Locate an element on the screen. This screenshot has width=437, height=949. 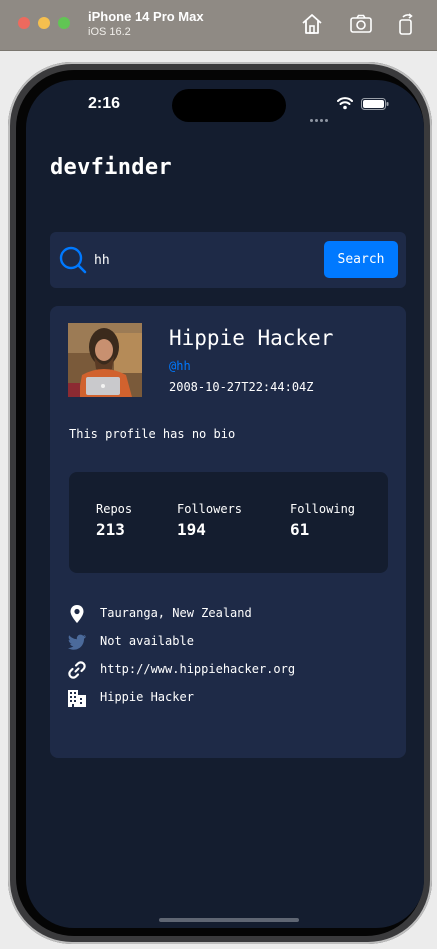
stats-panel: Repos 213 Followers 194 Following 61 is located at coordinates (228, 522).